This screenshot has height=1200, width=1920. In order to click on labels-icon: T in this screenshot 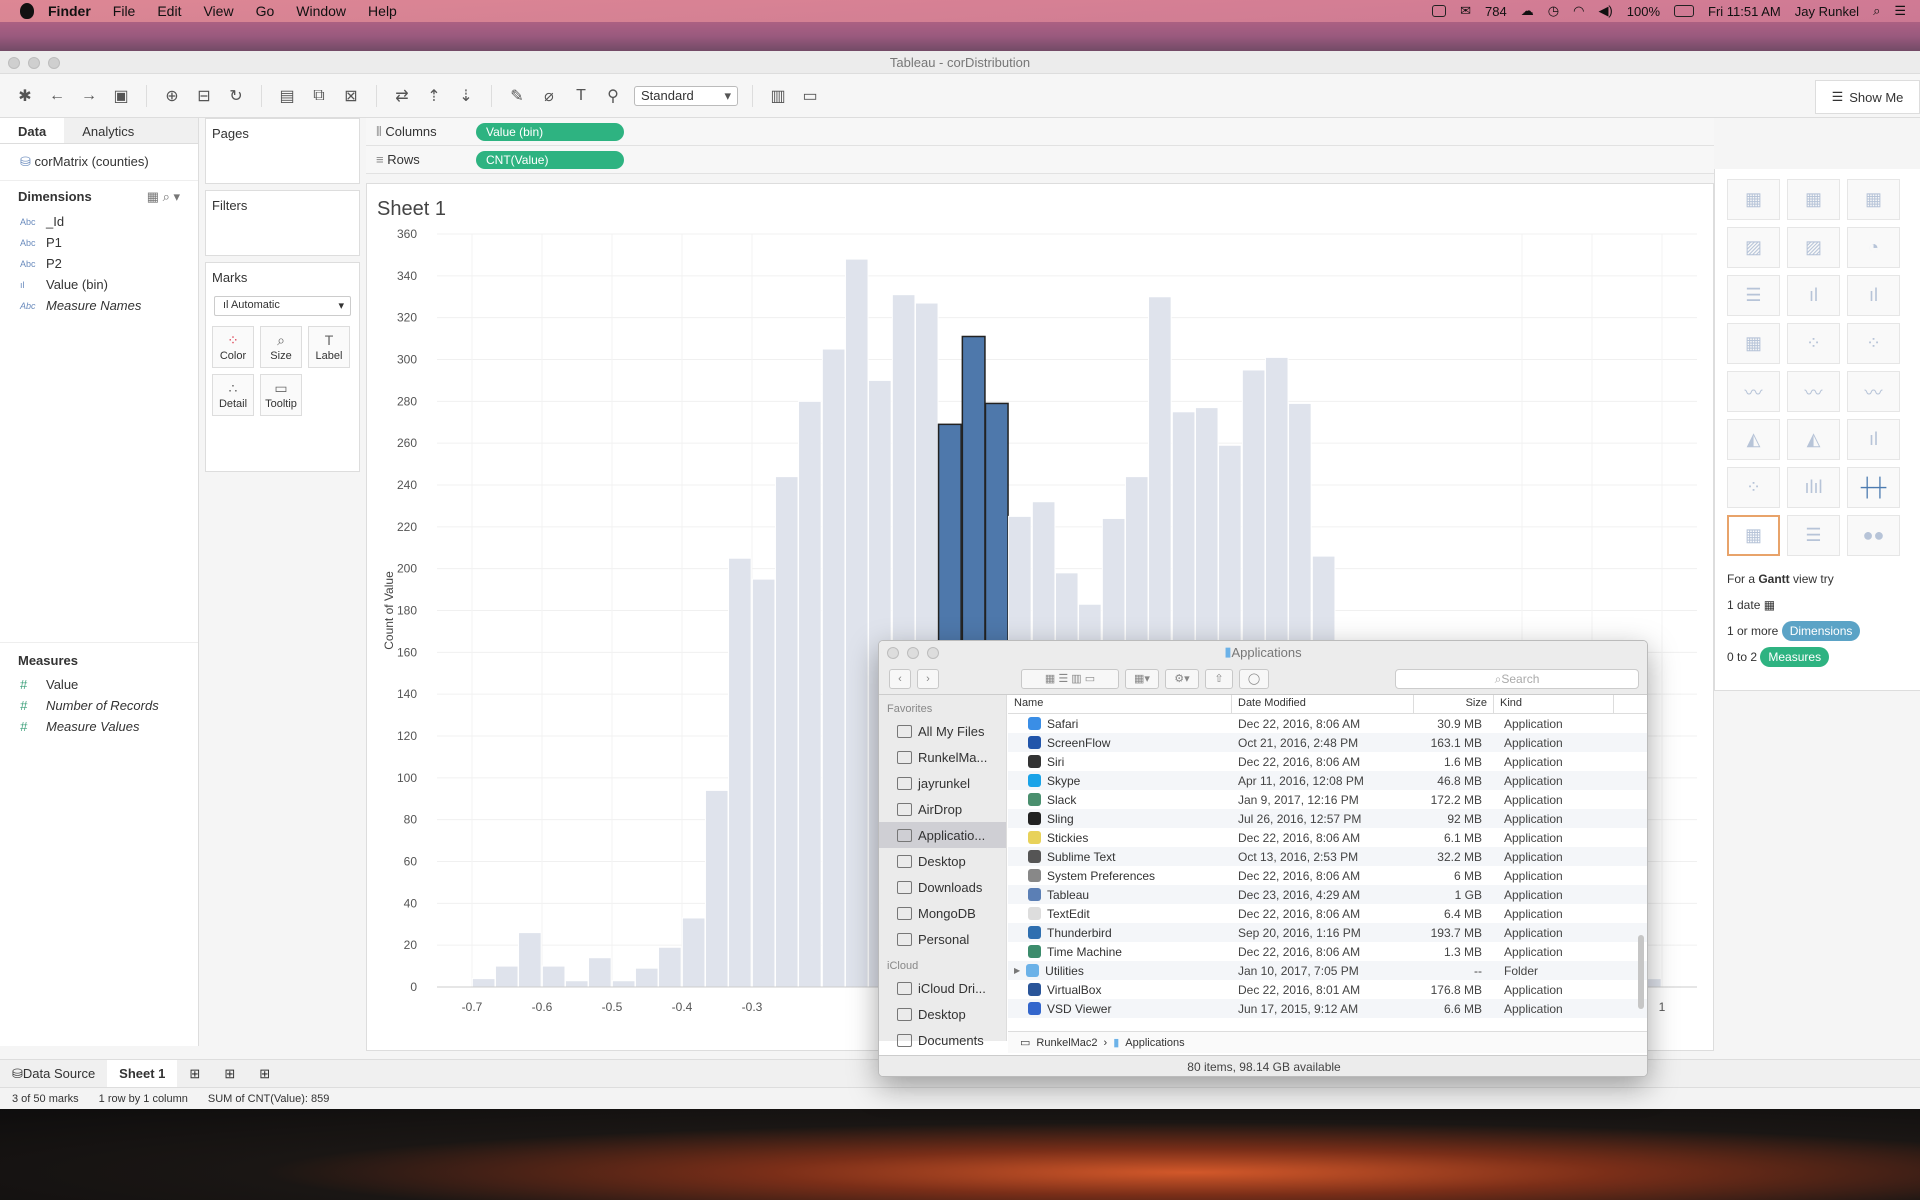, I will do `click(581, 96)`.